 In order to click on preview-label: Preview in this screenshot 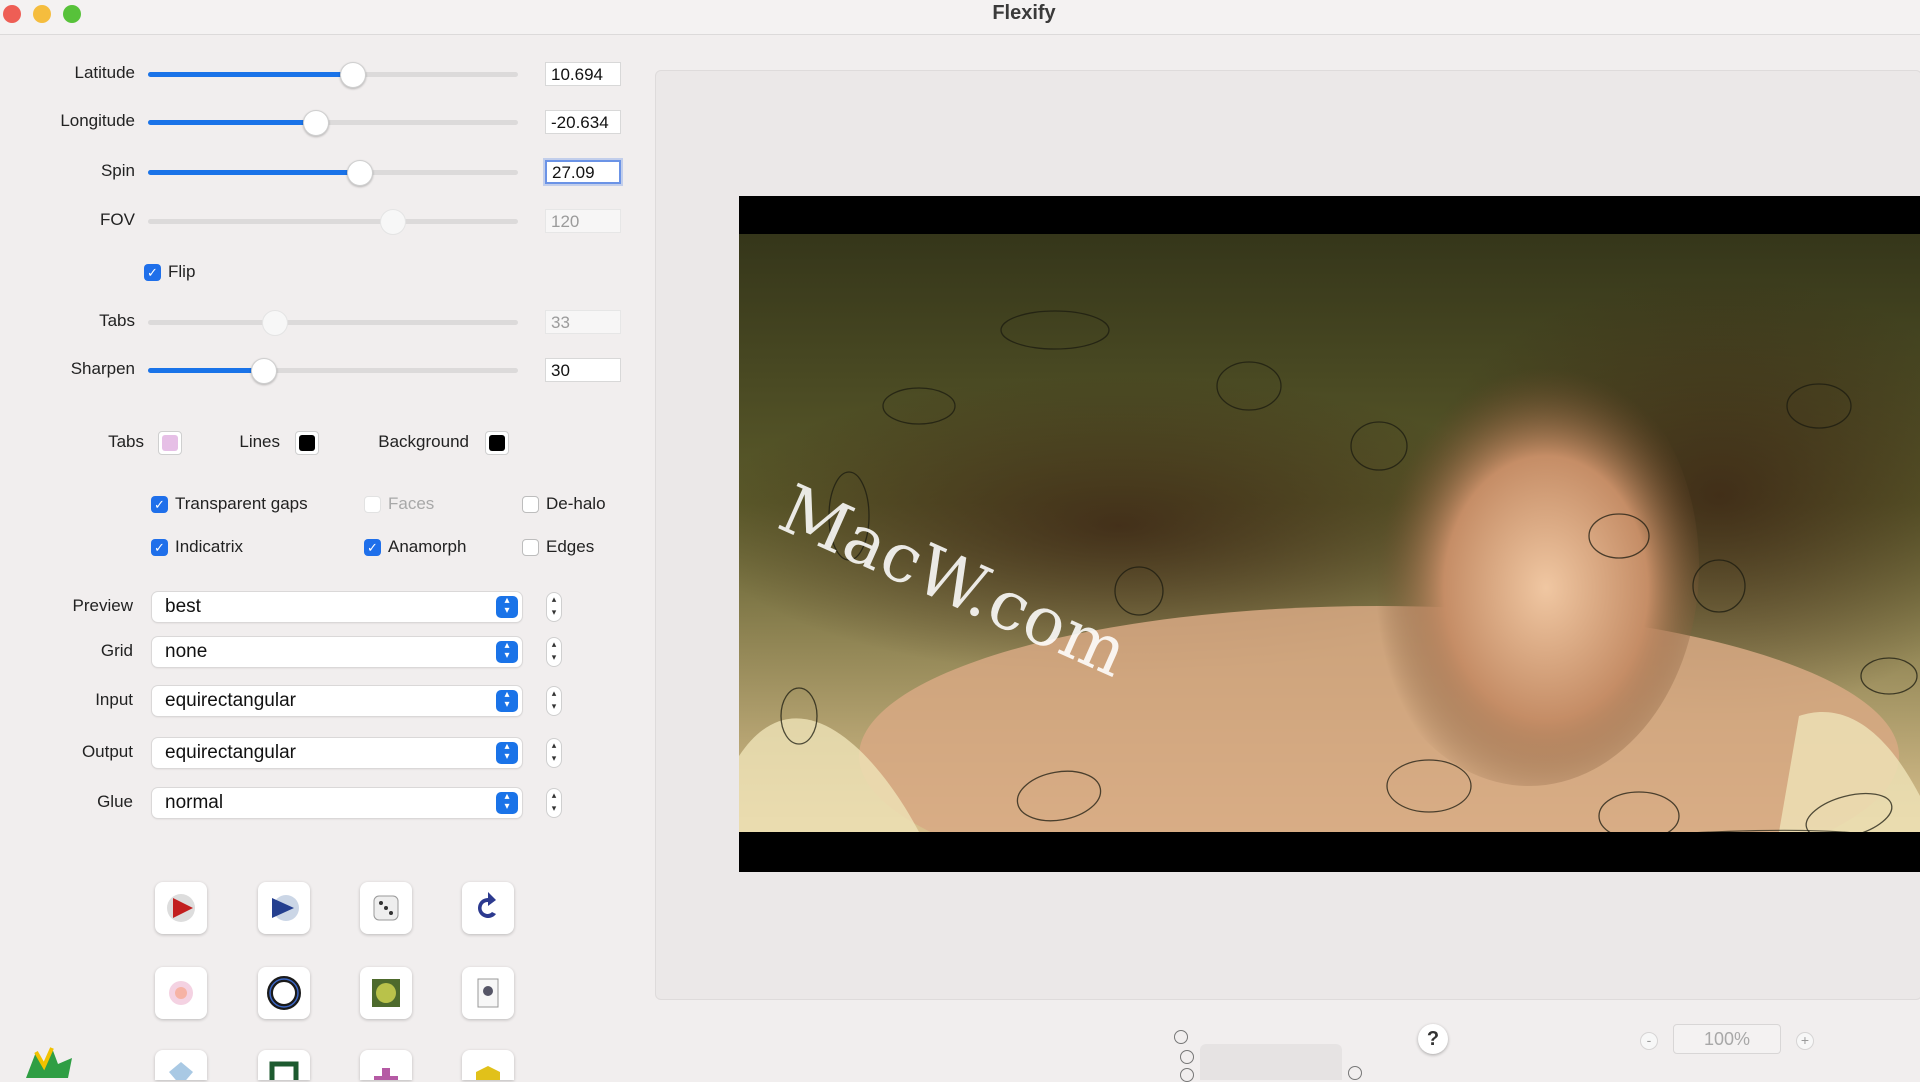, I will do `click(102, 605)`.